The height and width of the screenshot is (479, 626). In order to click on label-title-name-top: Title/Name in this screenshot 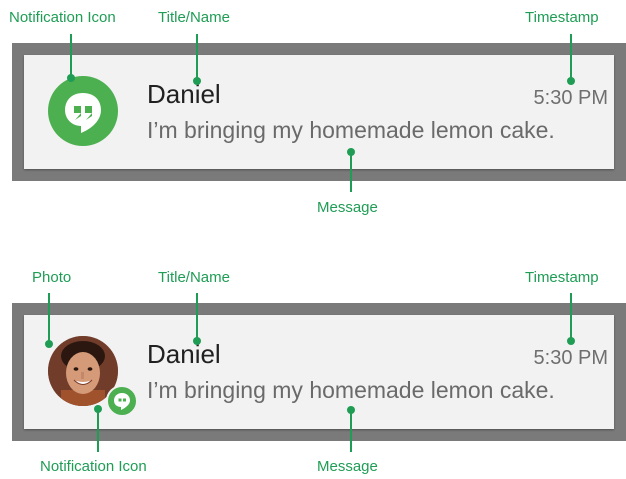, I will do `click(194, 17)`.